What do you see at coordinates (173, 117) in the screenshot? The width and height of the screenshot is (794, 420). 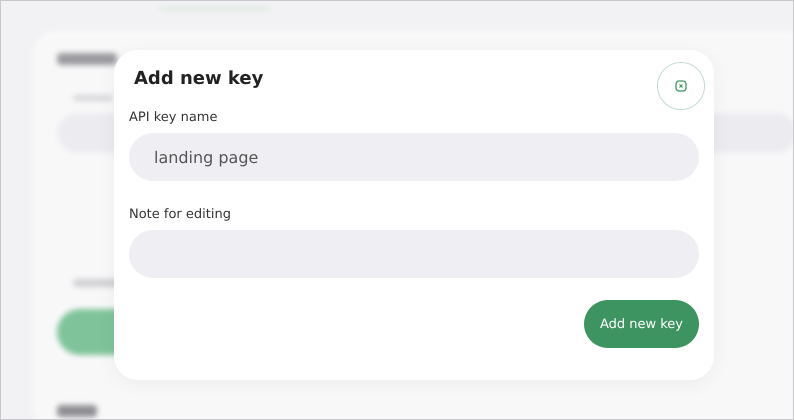 I see `field-label: API key name` at bounding box center [173, 117].